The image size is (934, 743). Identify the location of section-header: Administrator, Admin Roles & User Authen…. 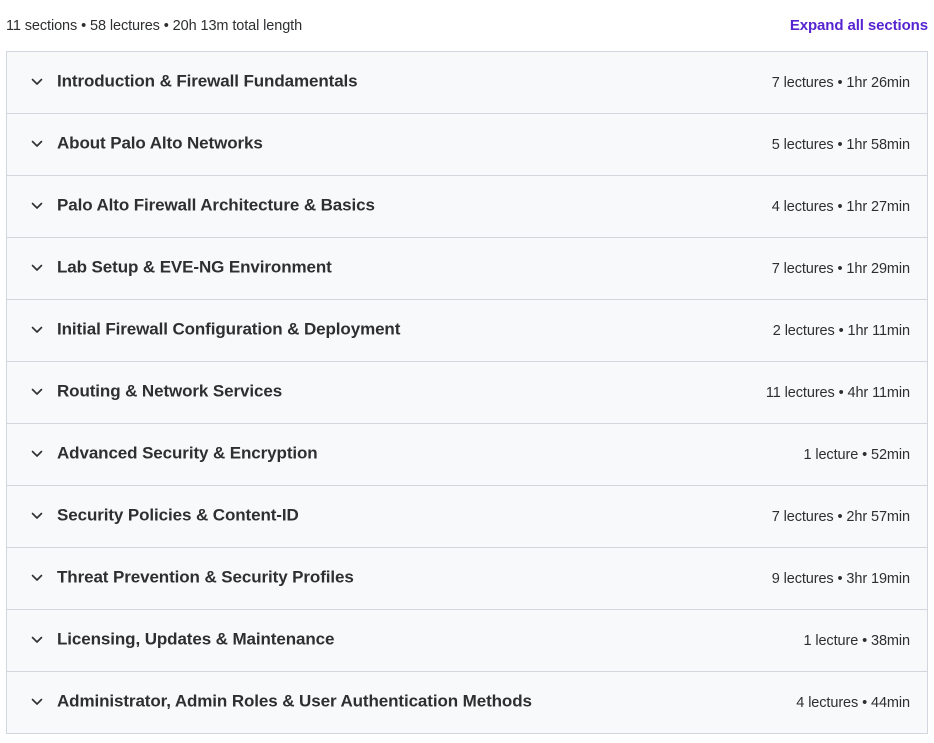
(467, 702).